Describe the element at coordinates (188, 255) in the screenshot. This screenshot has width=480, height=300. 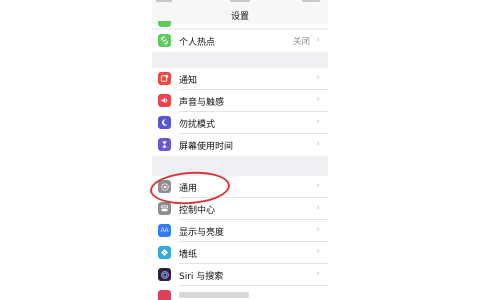
I see `row-label: 墙纸` at that location.